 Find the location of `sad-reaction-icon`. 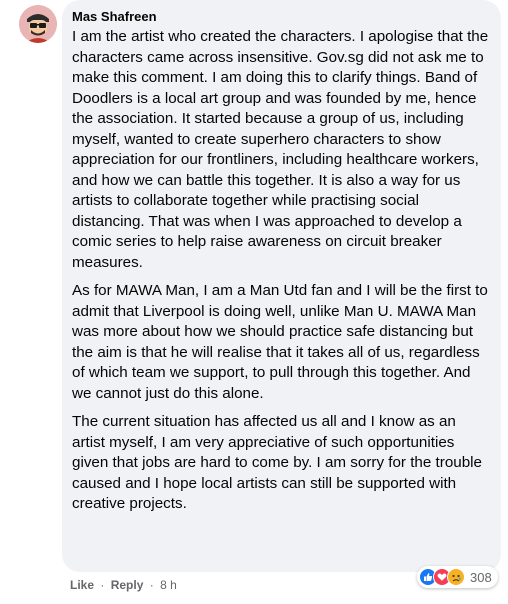

sad-reaction-icon is located at coordinates (456, 577).